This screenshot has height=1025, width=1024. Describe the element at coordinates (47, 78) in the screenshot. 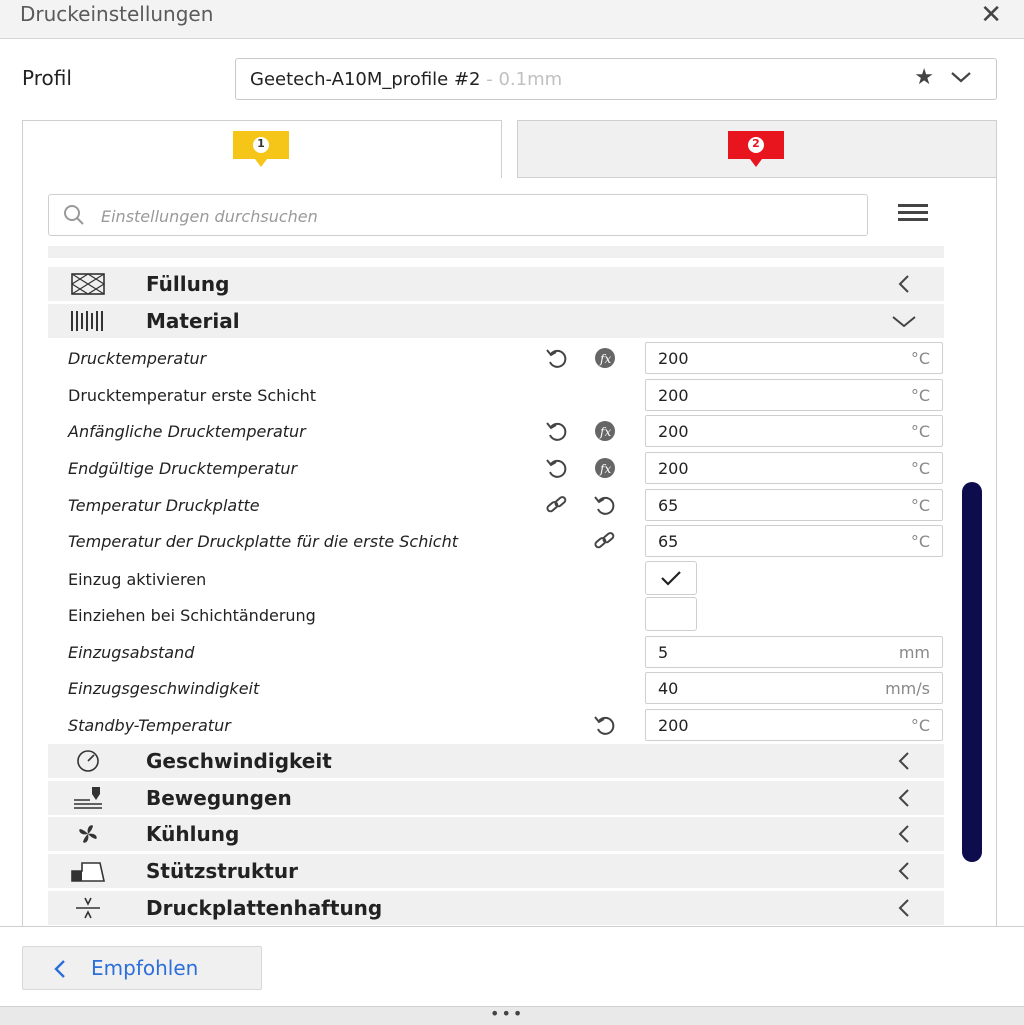

I see `profile-label: Profil` at that location.